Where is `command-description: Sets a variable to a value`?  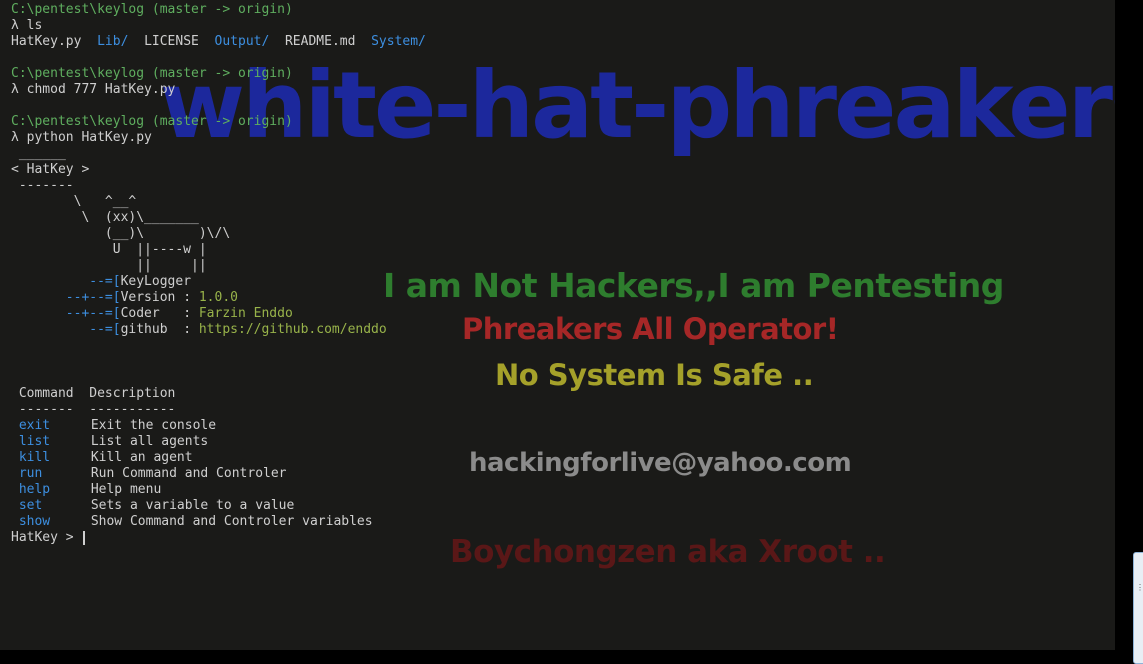
command-description: Sets a variable to a value is located at coordinates (192, 505).